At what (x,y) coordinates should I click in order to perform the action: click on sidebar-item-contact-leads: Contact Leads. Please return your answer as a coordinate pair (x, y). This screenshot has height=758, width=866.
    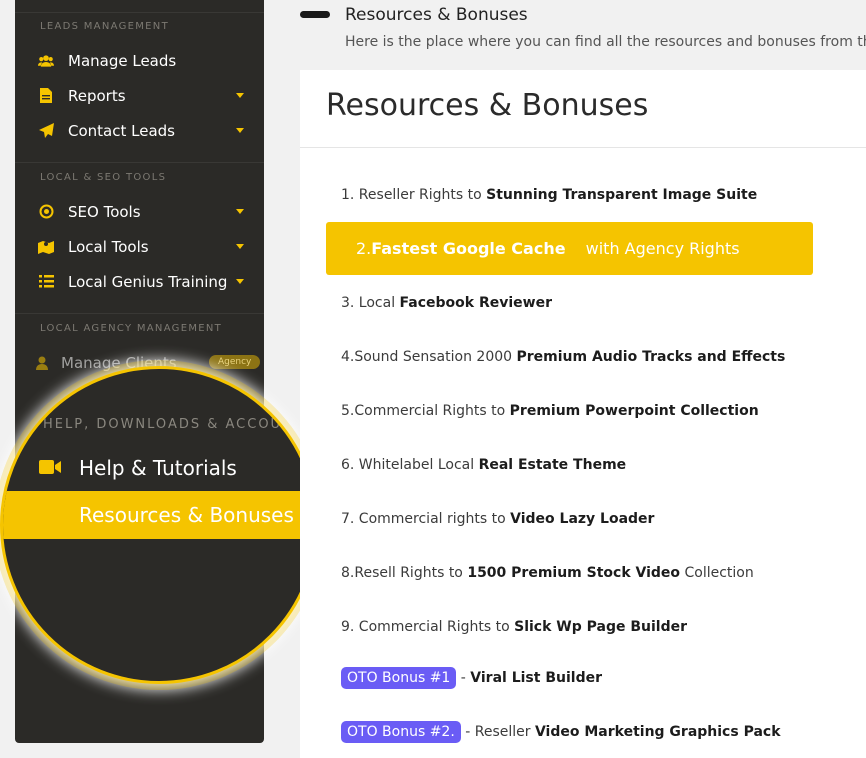
    Looking at the image, I should click on (139, 130).